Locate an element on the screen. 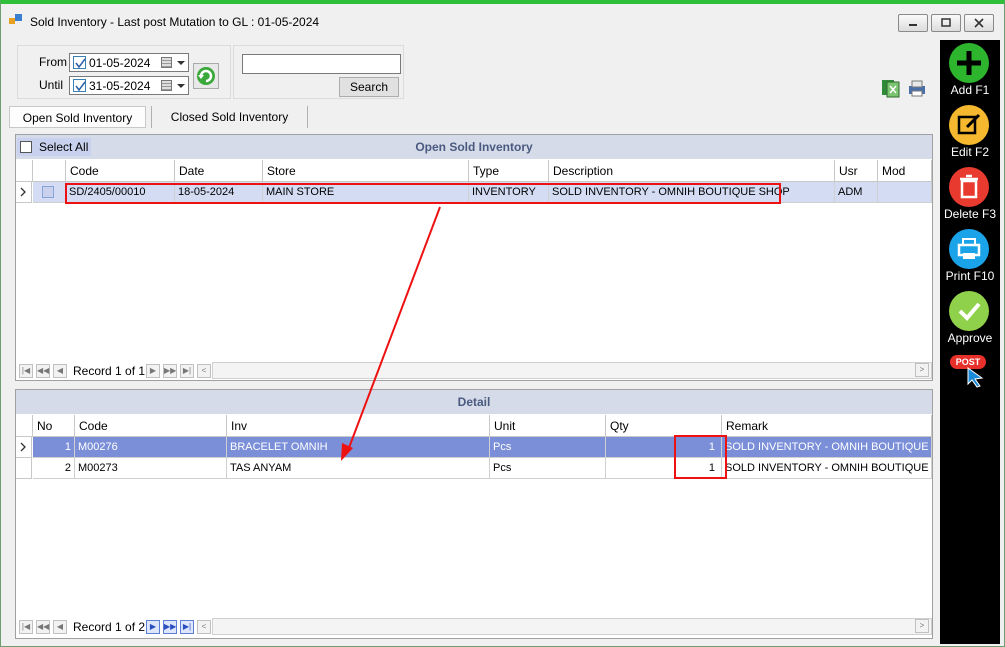  search-button: Search is located at coordinates (369, 87).